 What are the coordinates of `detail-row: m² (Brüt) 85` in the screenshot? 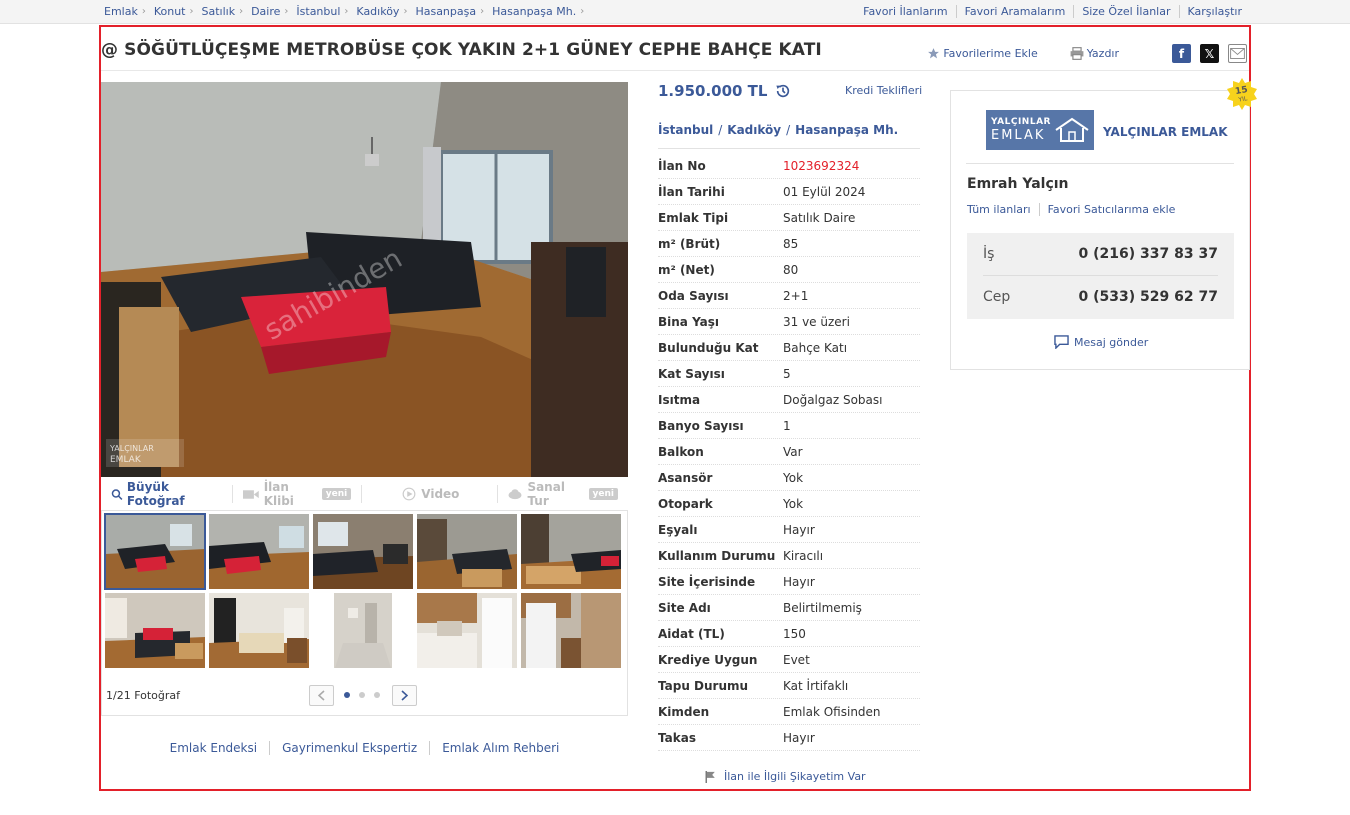 It's located at (789, 244).